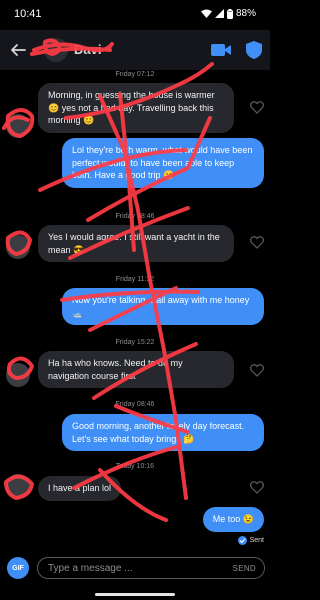 The image size is (320, 600). Describe the element at coordinates (221, 50) in the screenshot. I see `video-call-icon` at that location.